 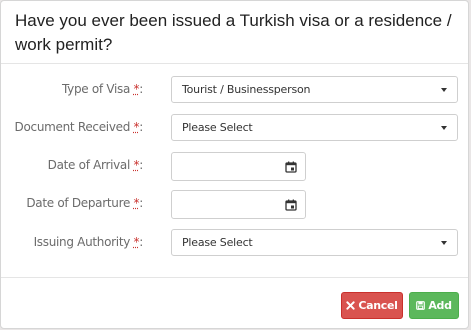 What do you see at coordinates (314, 89) in the screenshot?
I see `type-of-visa-select: Tourist / Businessperson` at bounding box center [314, 89].